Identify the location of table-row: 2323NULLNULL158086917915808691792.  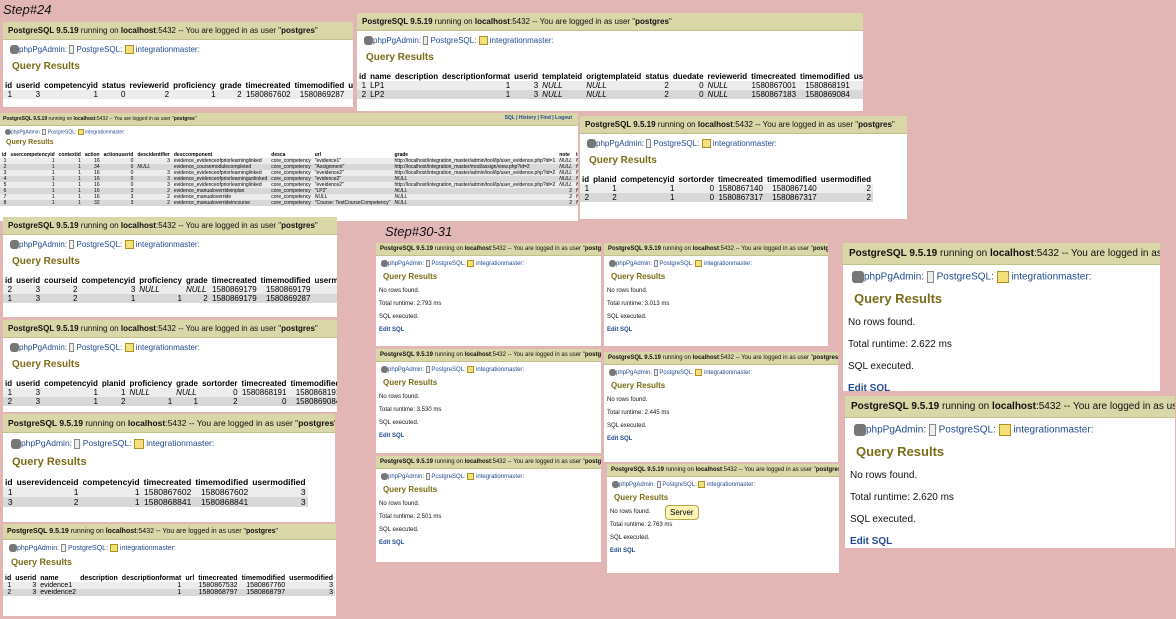
(170, 290).